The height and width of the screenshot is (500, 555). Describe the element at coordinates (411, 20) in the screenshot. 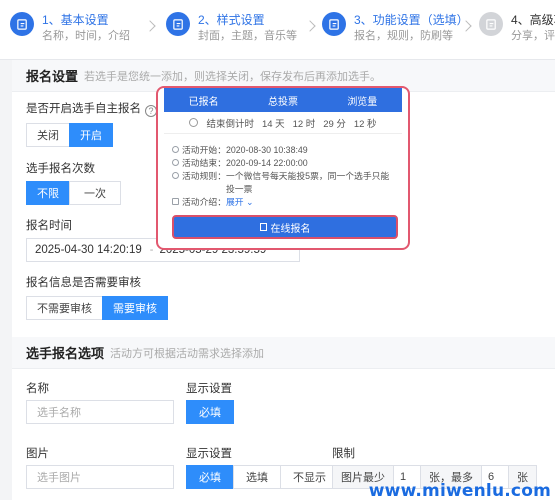

I see `step-title: 3、功能设置（选填）` at that location.